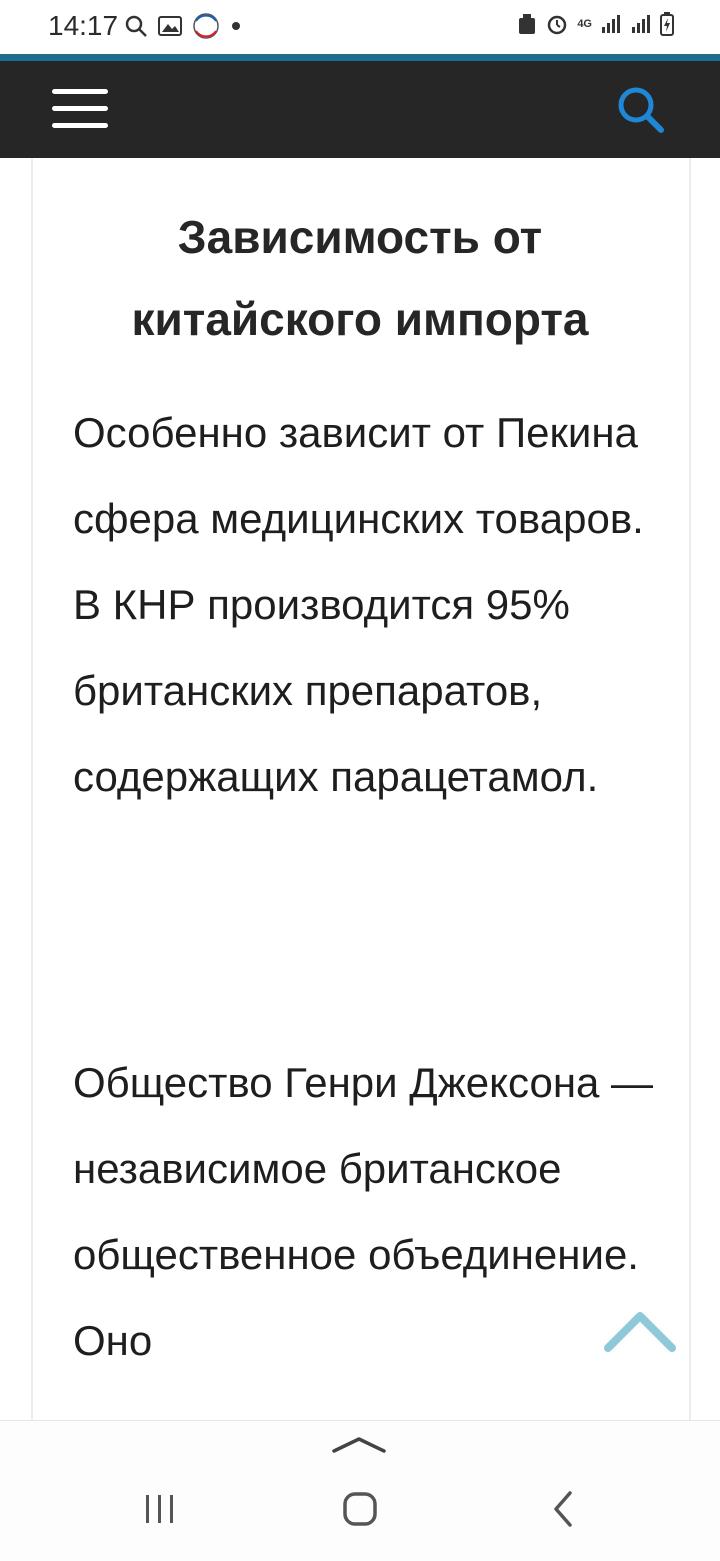  What do you see at coordinates (360, 109) in the screenshot?
I see `app-header` at bounding box center [360, 109].